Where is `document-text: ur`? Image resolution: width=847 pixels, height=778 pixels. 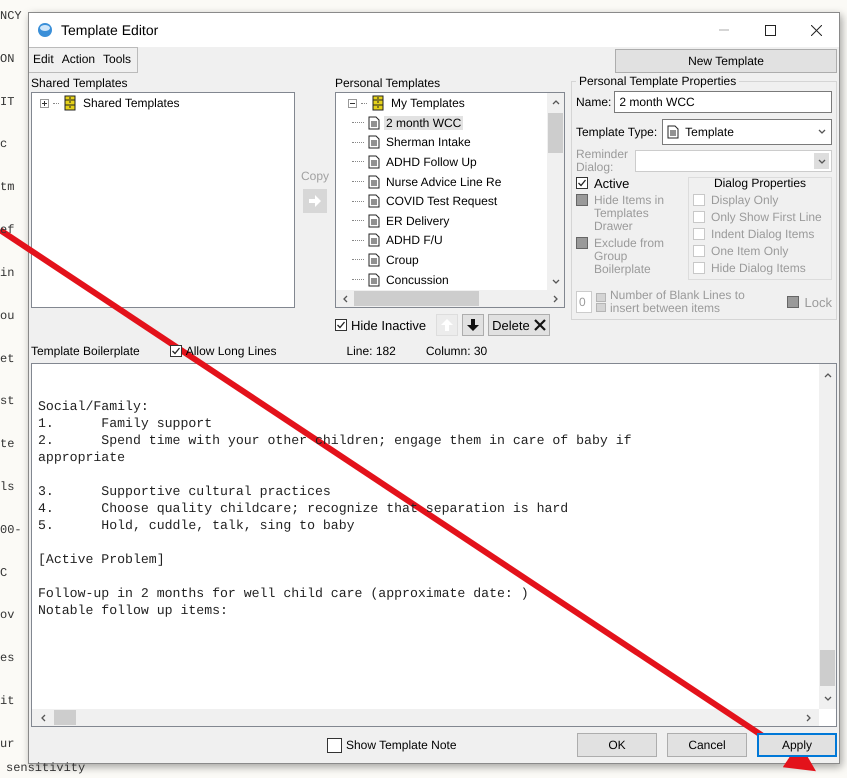
document-text: ur is located at coordinates (8, 744).